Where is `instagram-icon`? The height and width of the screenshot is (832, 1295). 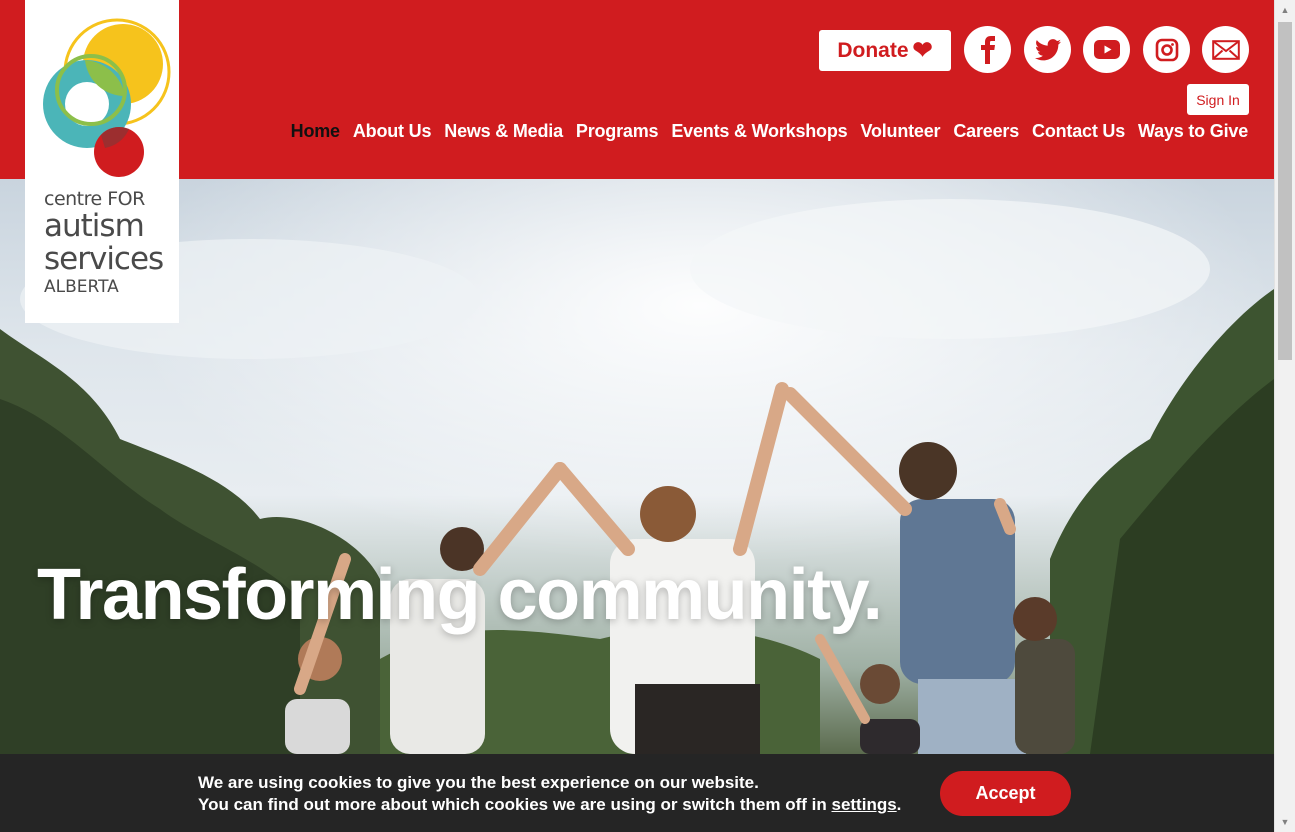 instagram-icon is located at coordinates (1166, 49).